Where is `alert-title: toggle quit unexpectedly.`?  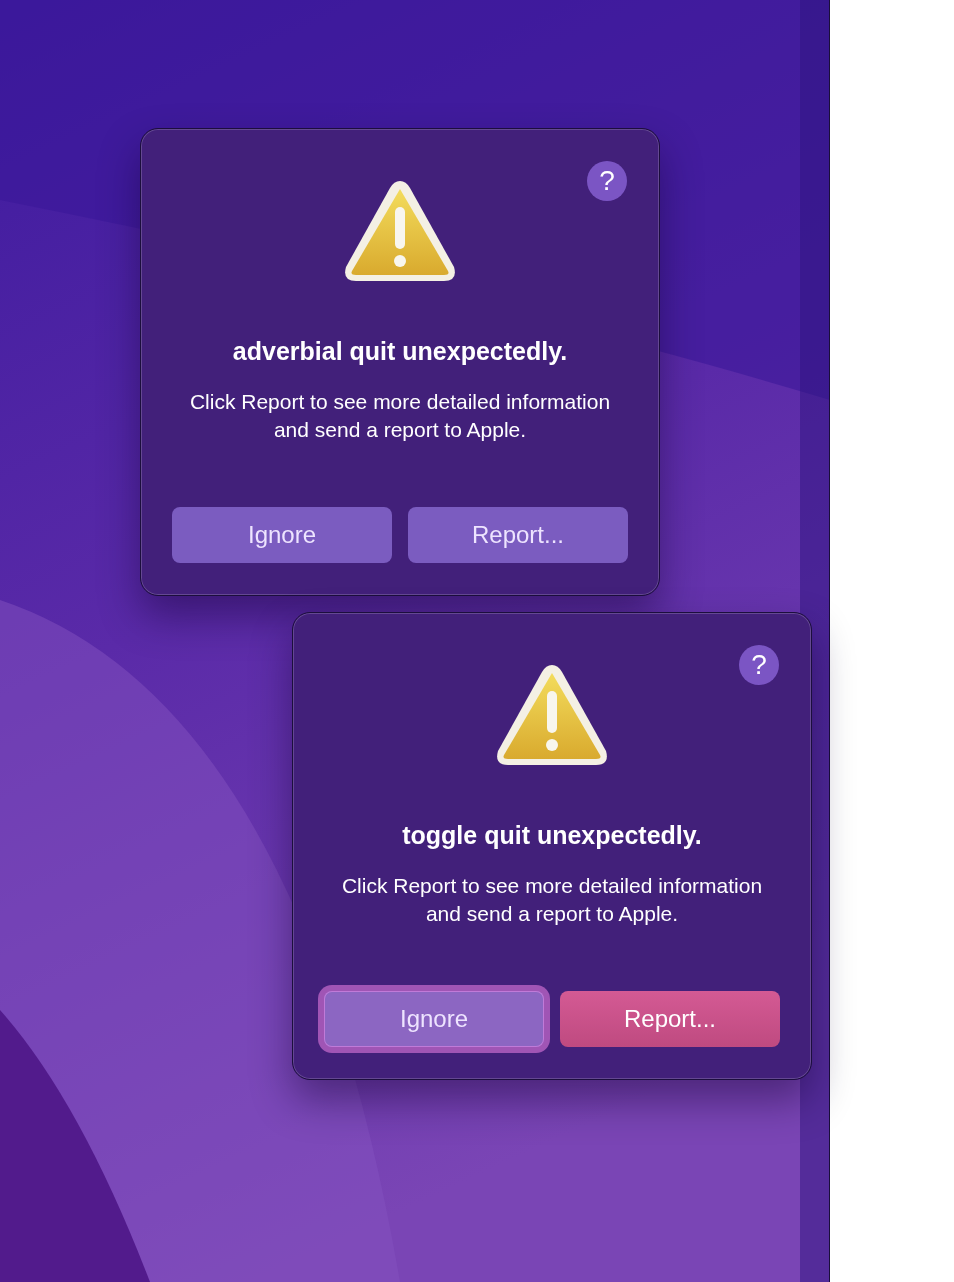
alert-title: toggle quit unexpectedly. is located at coordinates (552, 835).